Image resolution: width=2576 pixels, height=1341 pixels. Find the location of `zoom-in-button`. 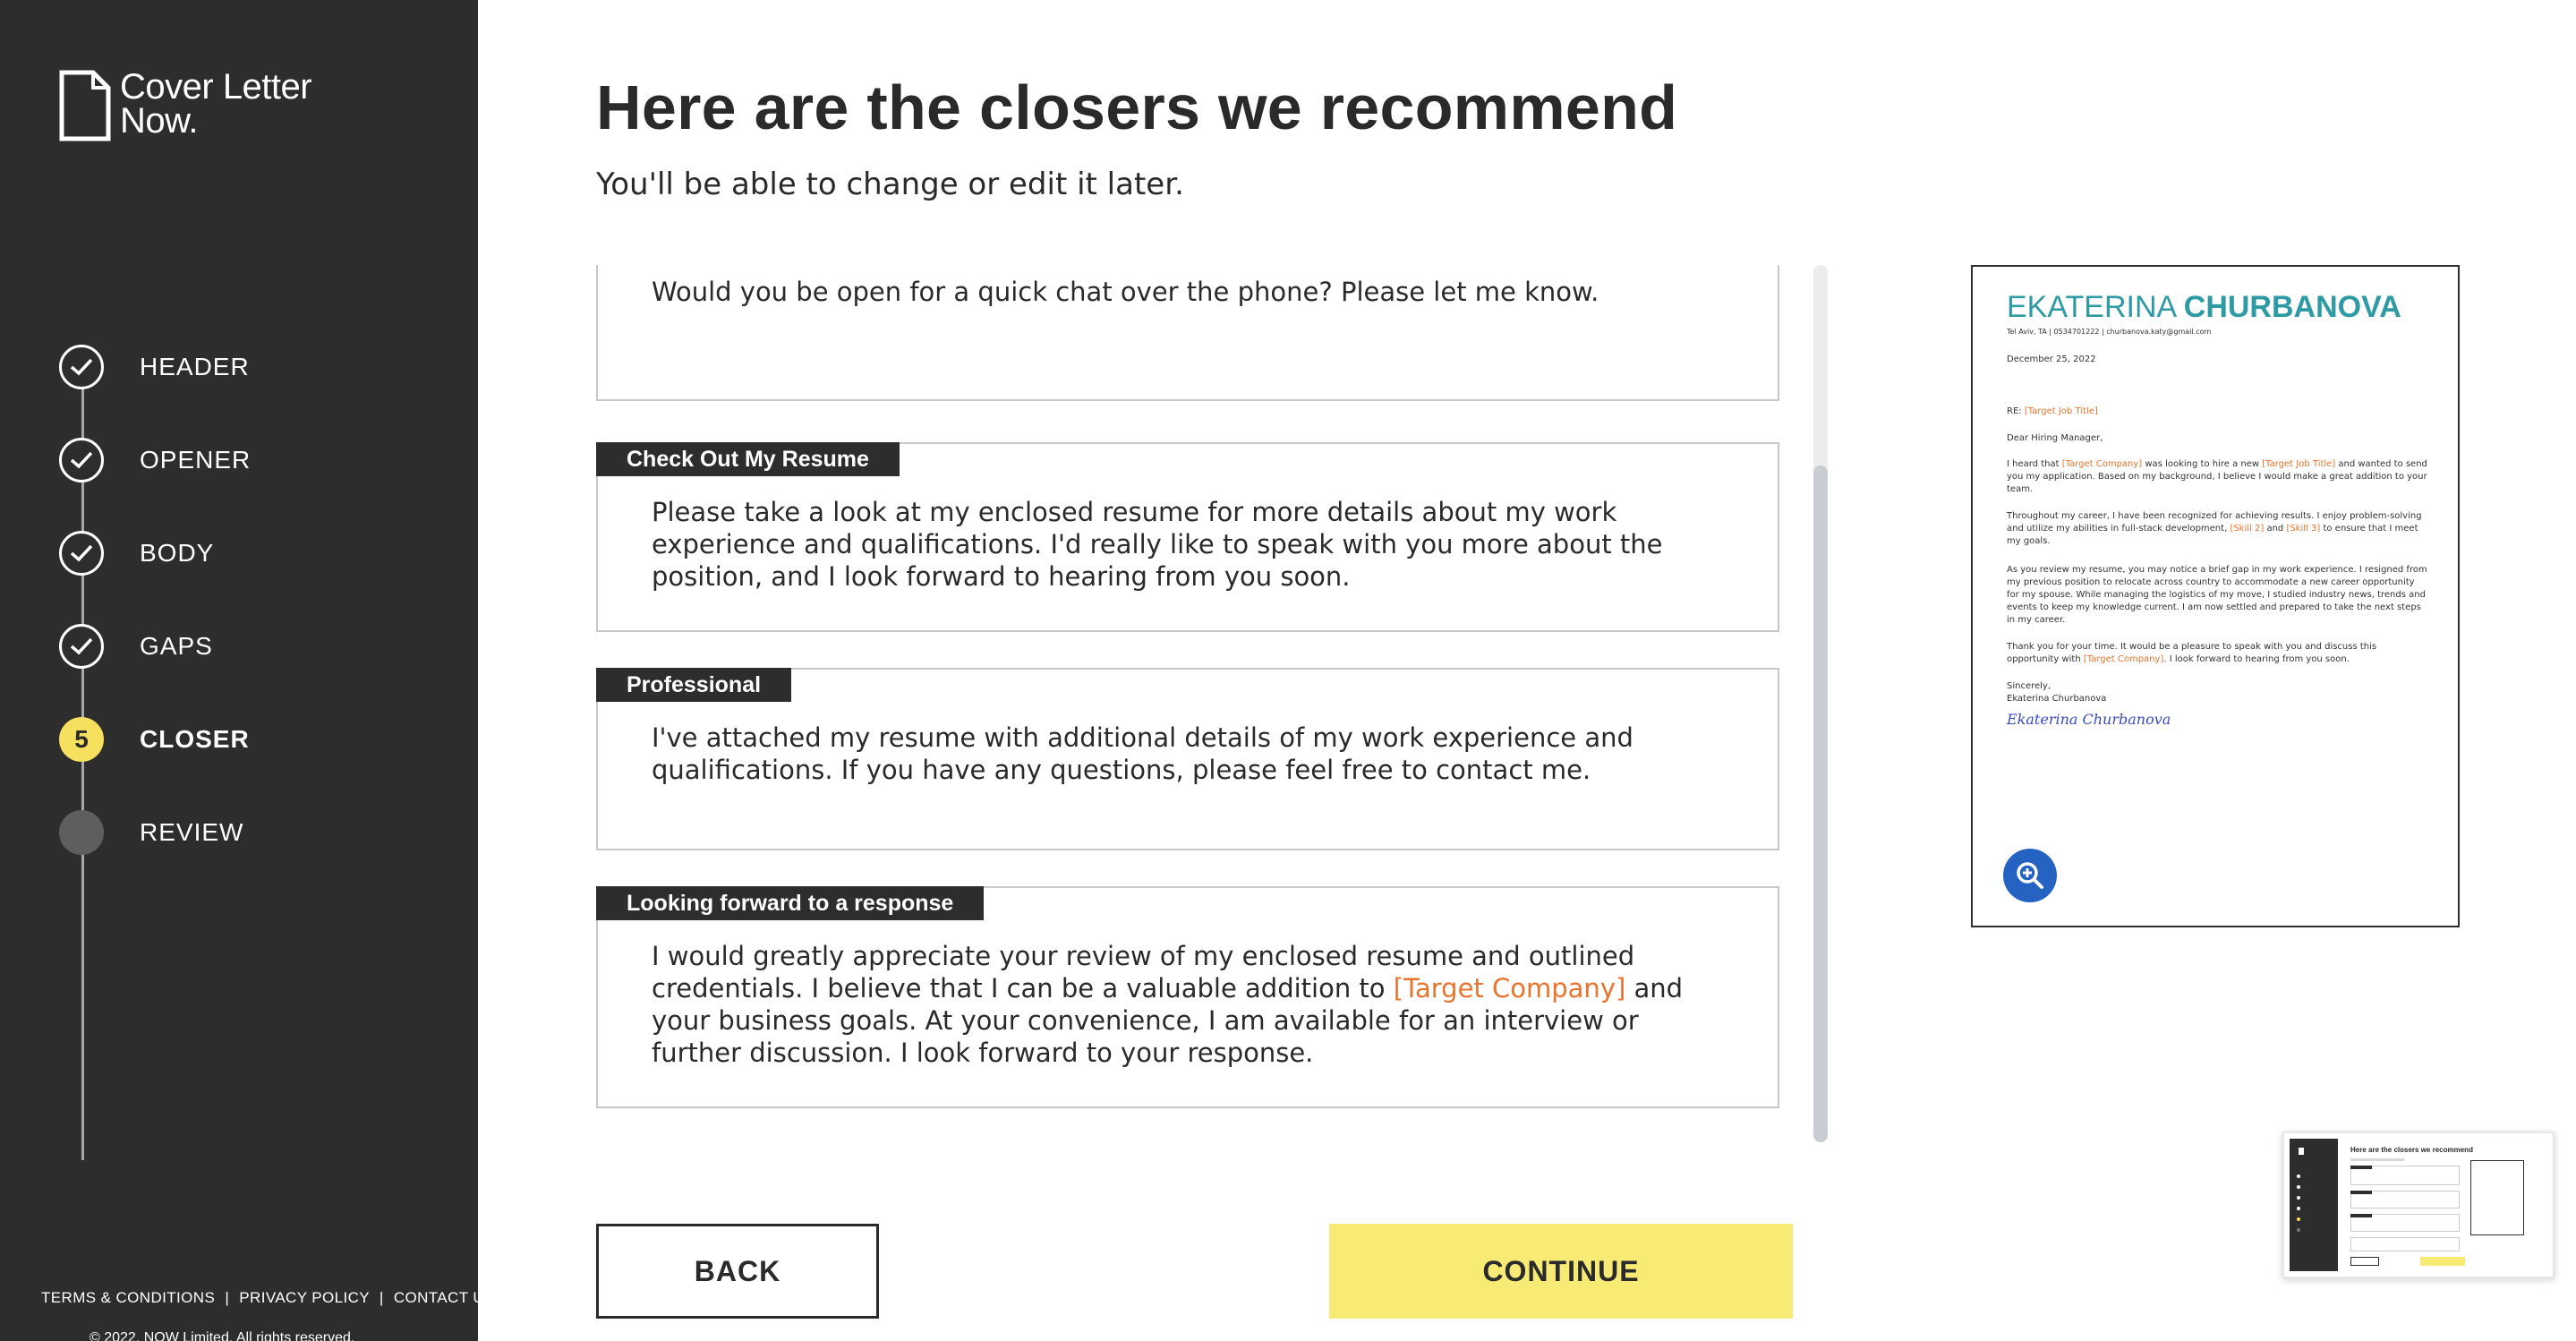

zoom-in-button is located at coordinates (2030, 875).